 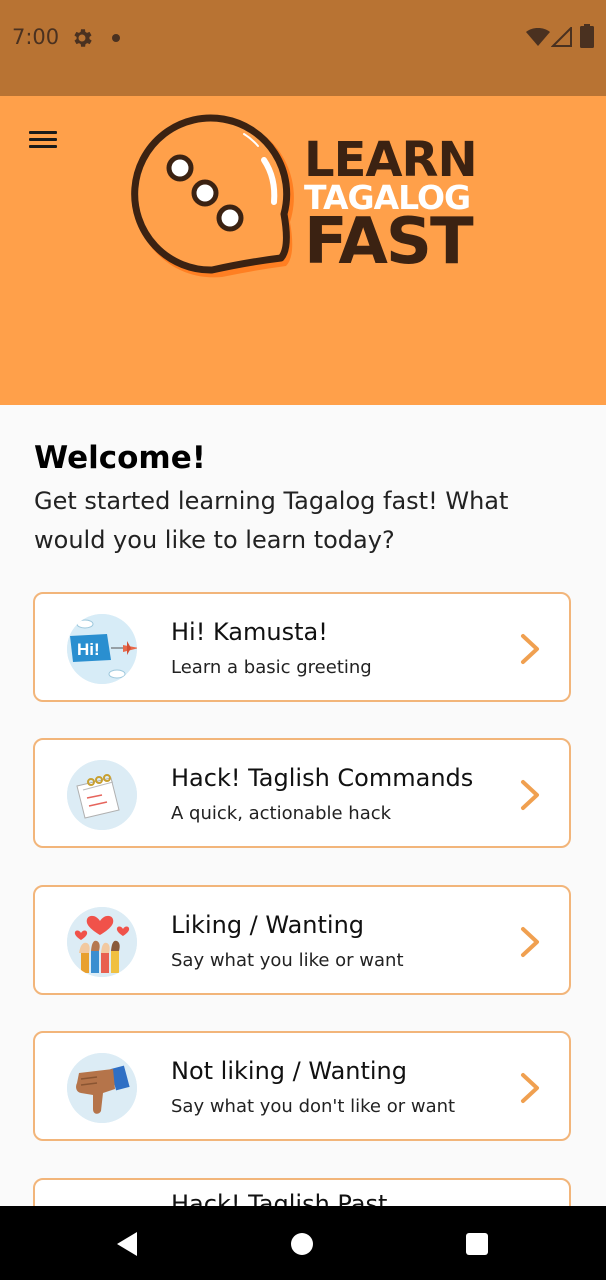 What do you see at coordinates (116, 38) in the screenshot?
I see `notification-dot-icon` at bounding box center [116, 38].